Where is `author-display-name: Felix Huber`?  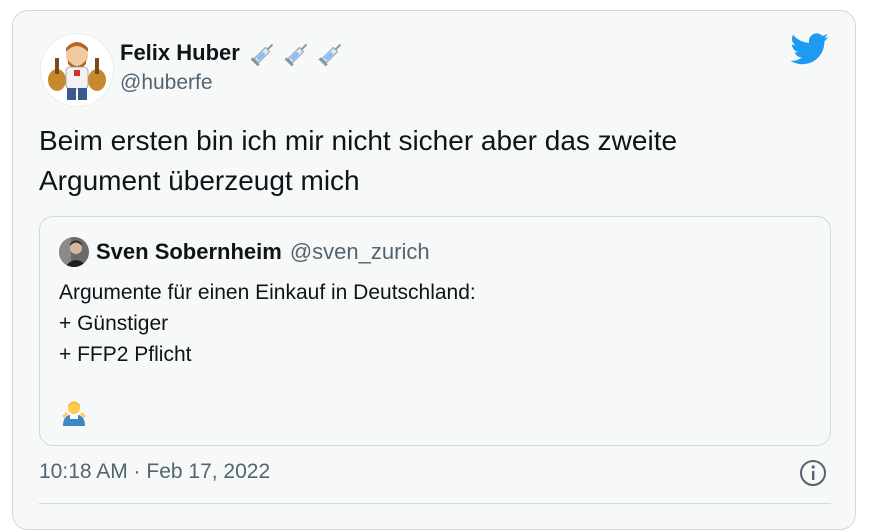
author-display-name: Felix Huber is located at coordinates (180, 53).